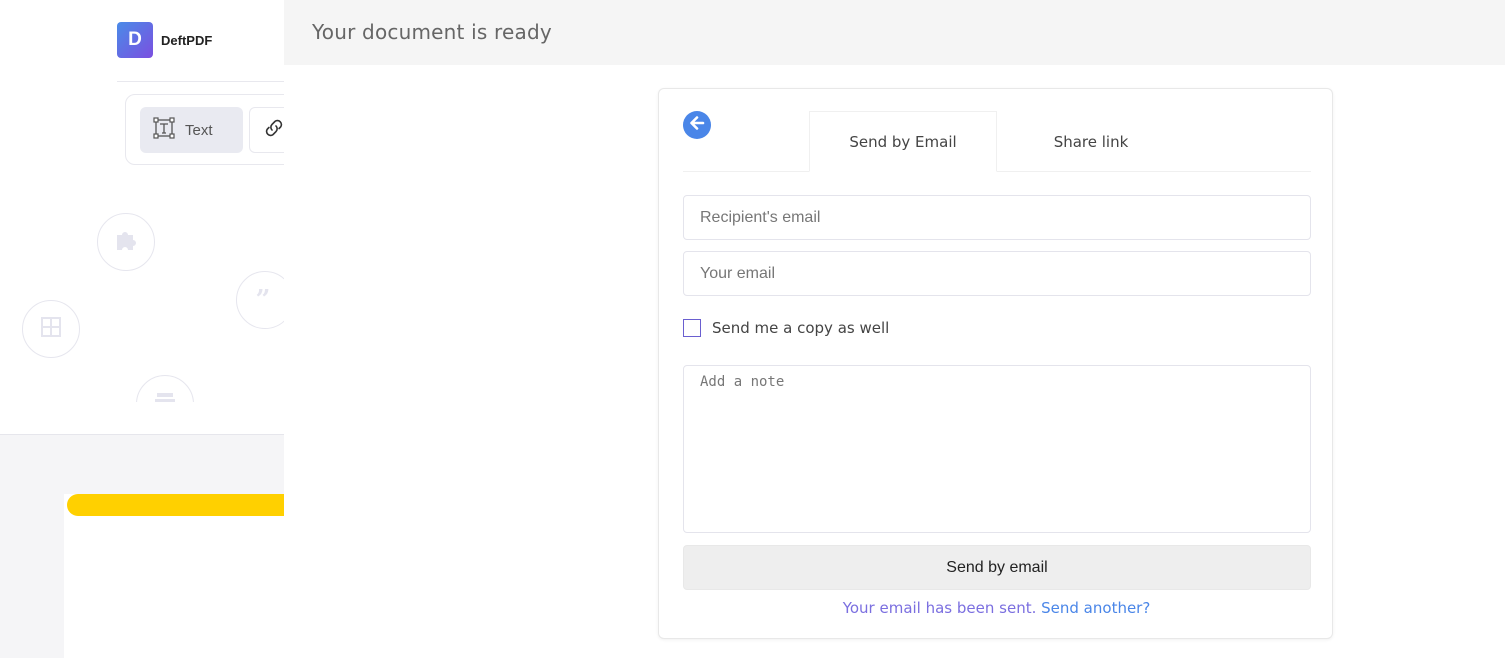 The width and height of the screenshot is (1505, 658). What do you see at coordinates (1091, 141) in the screenshot?
I see `tab-share-link: Share link` at bounding box center [1091, 141].